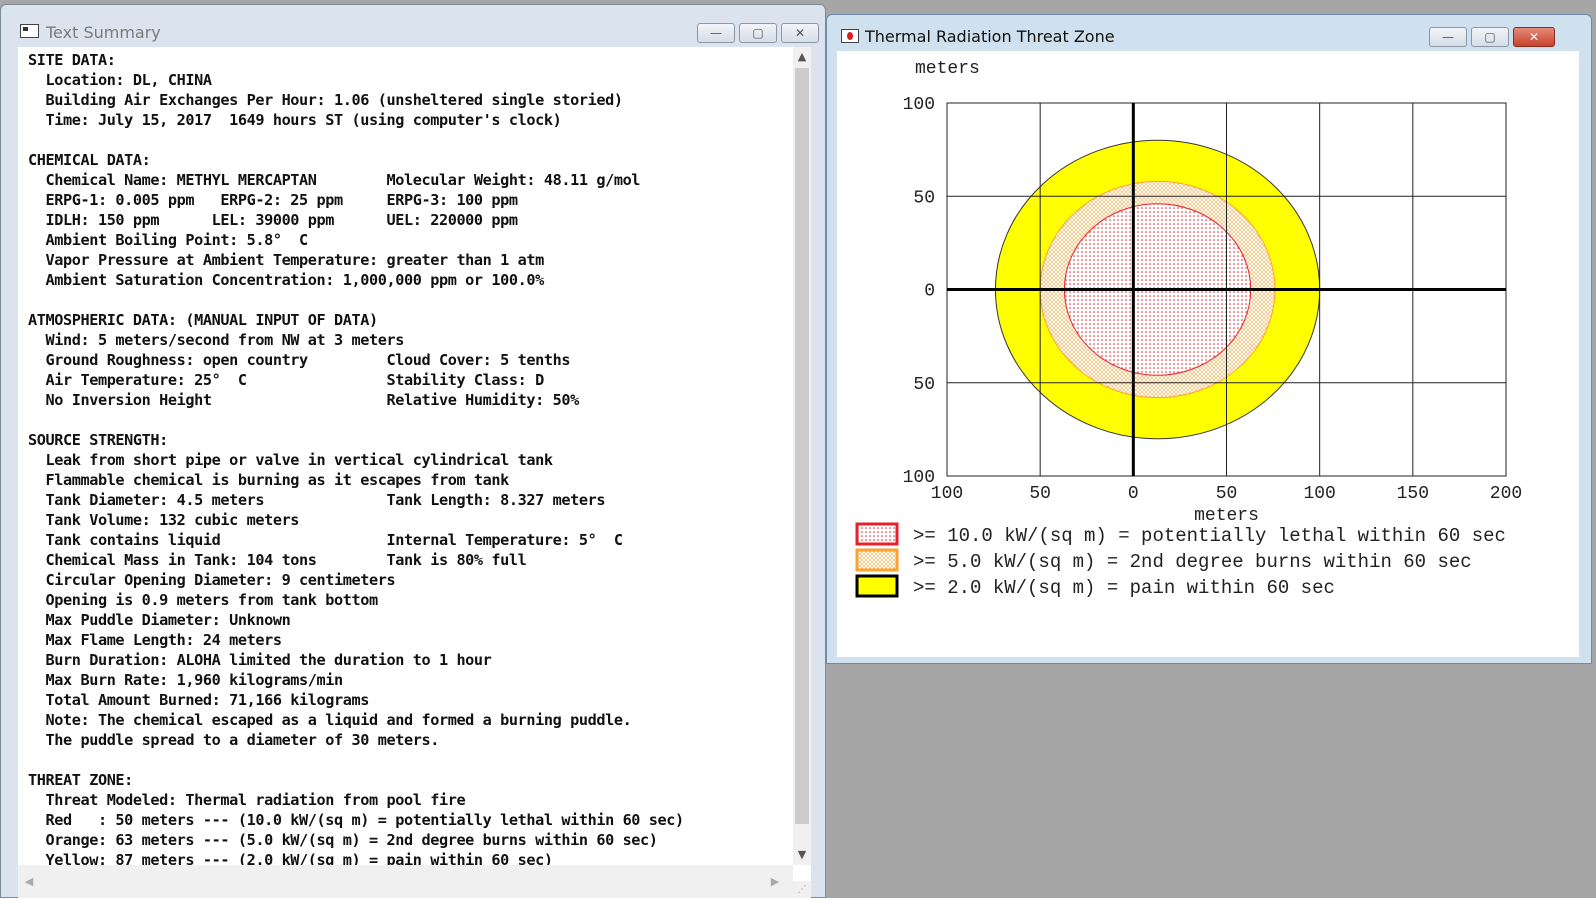 The height and width of the screenshot is (898, 1596). What do you see at coordinates (802, 446) in the screenshot?
I see `scroll-thumb` at bounding box center [802, 446].